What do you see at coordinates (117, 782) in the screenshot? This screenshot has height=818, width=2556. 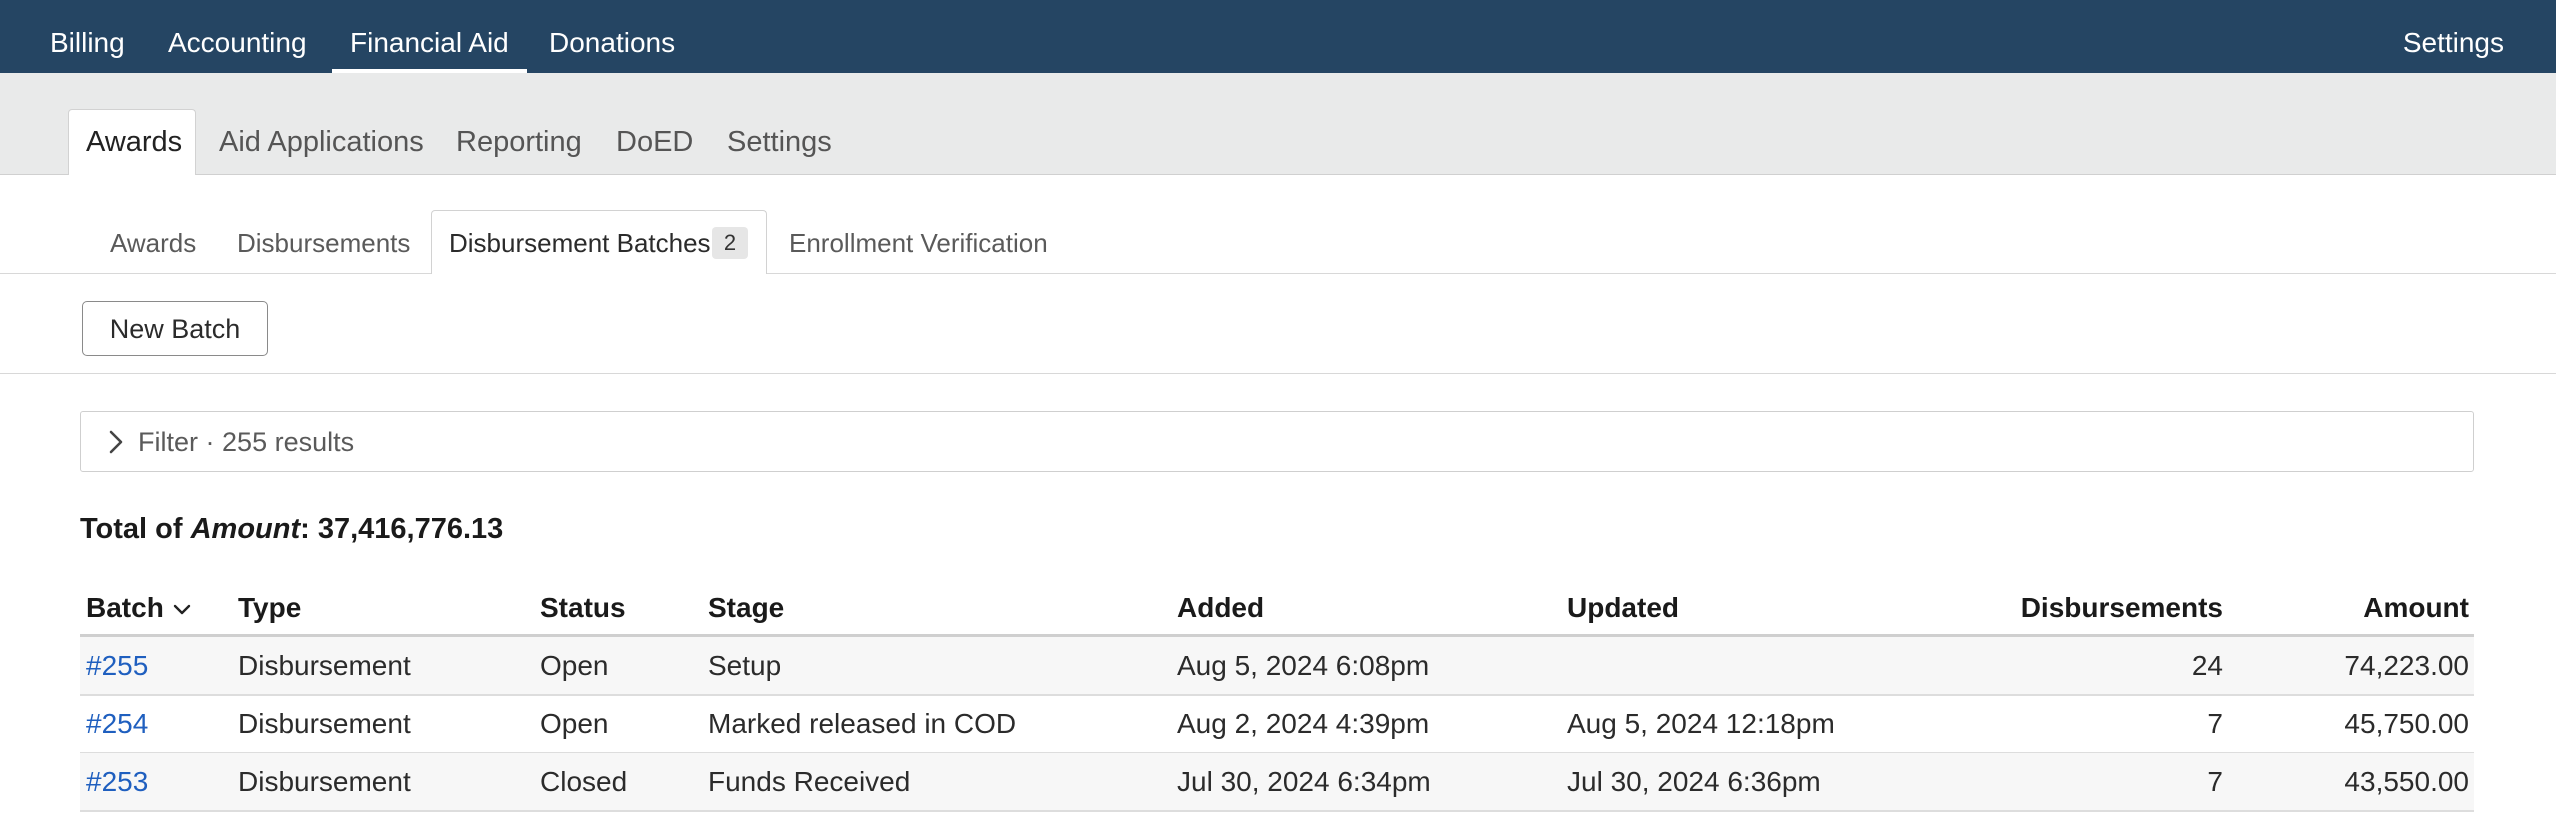 I see `batch-link: #253` at bounding box center [117, 782].